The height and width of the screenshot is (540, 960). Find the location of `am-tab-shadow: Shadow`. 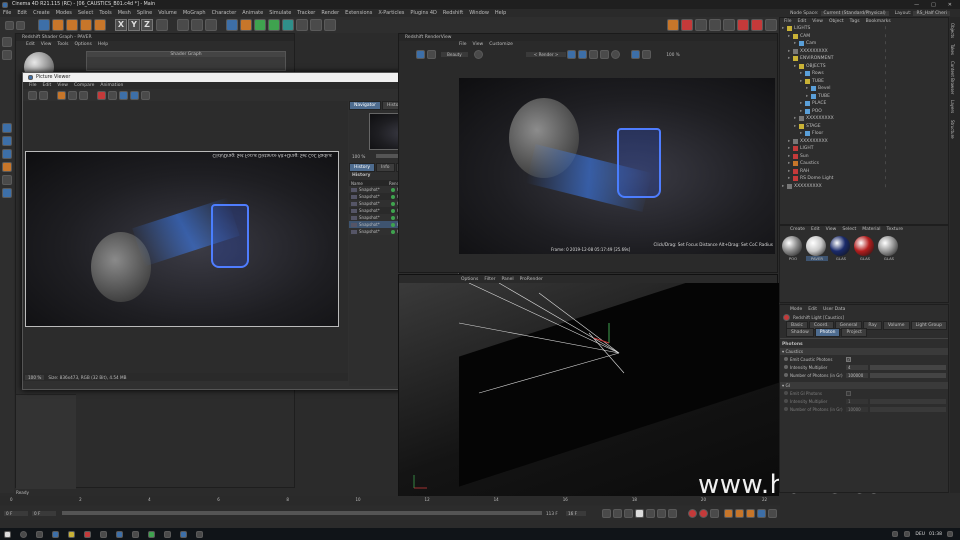

am-tab-shadow: Shadow is located at coordinates (800, 332).